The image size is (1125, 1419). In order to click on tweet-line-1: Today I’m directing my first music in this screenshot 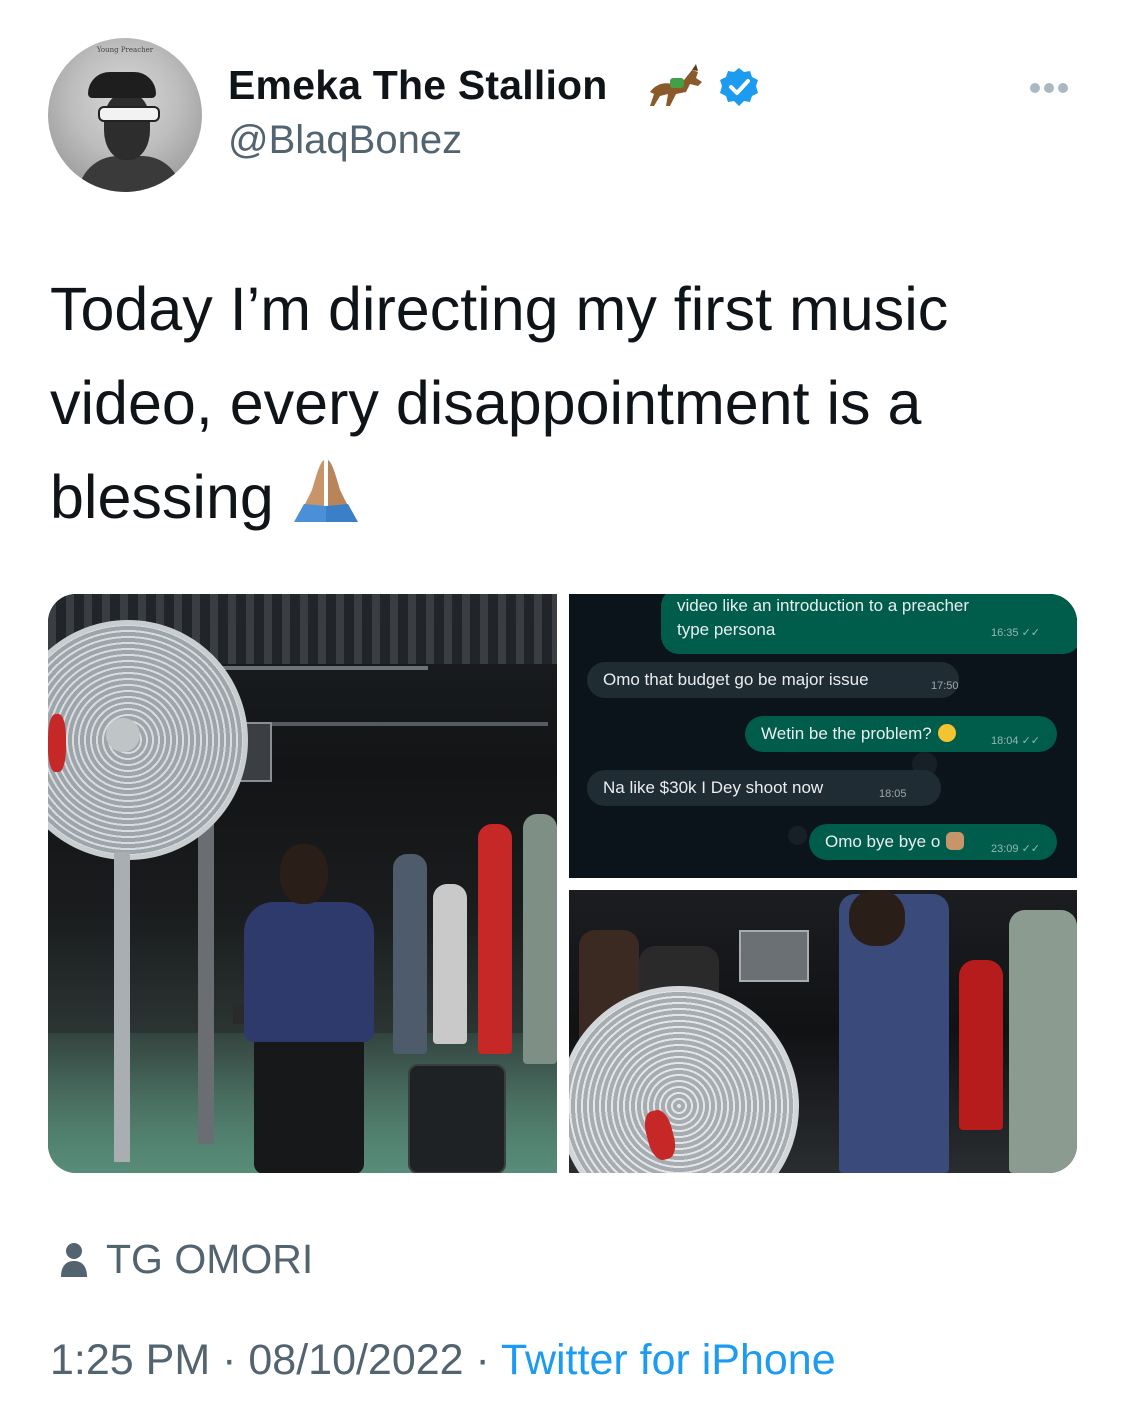, I will do `click(499, 309)`.